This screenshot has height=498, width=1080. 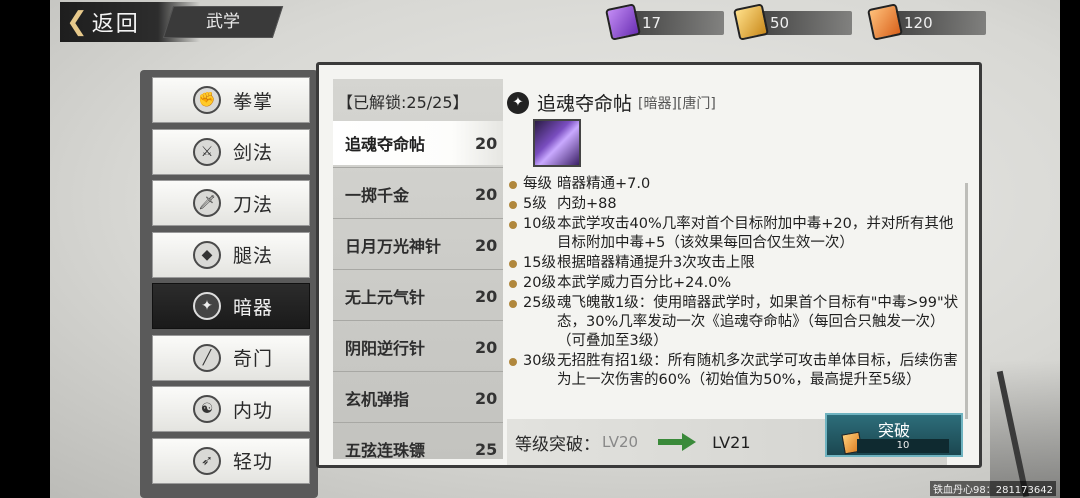 I want to click on skill-title: ✦ 追魂夺命帖 [暗器][唐门], so click(x=611, y=102).